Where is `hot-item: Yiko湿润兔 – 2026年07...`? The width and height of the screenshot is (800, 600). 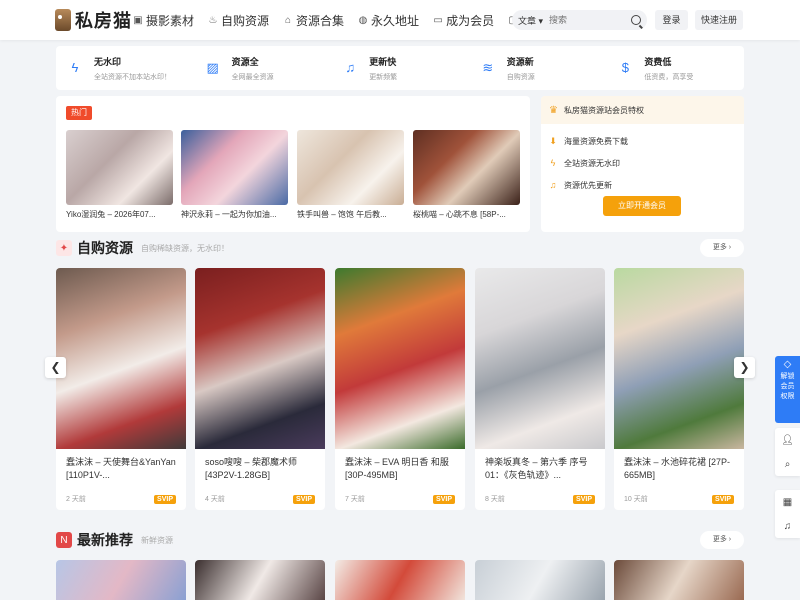
hot-item: Yiko湿润兔 – 2026年07... is located at coordinates (119, 175).